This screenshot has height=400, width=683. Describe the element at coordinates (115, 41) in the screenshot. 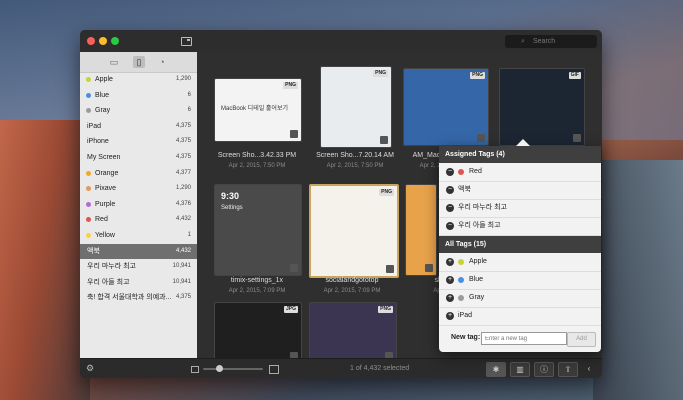

I see `zoom-button` at that location.